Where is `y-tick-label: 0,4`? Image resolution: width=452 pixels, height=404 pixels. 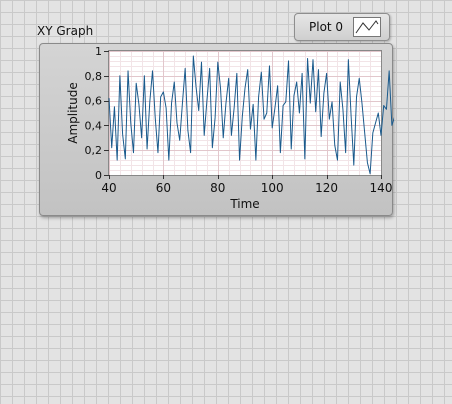
y-tick-label: 0,4 is located at coordinates (94, 125).